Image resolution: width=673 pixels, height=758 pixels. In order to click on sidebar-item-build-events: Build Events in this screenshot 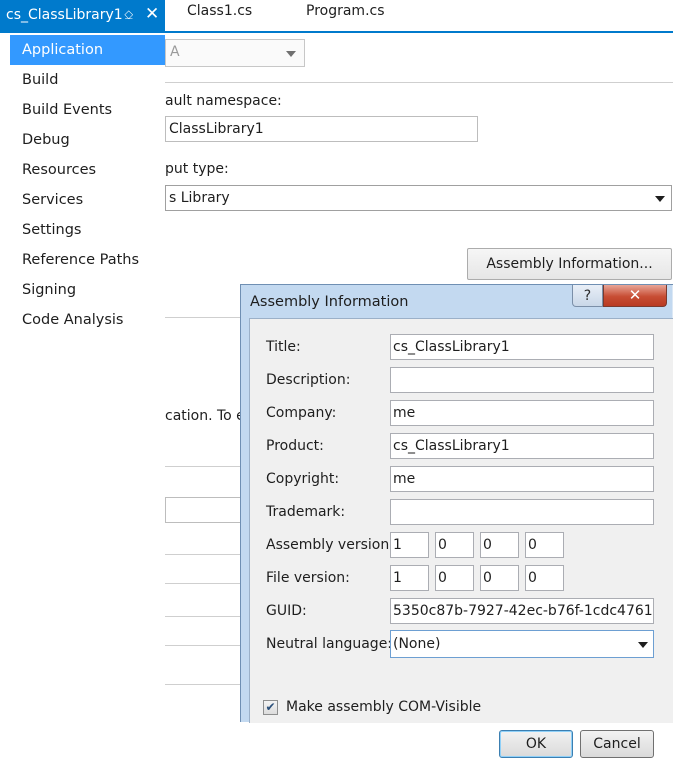, I will do `click(87, 110)`.